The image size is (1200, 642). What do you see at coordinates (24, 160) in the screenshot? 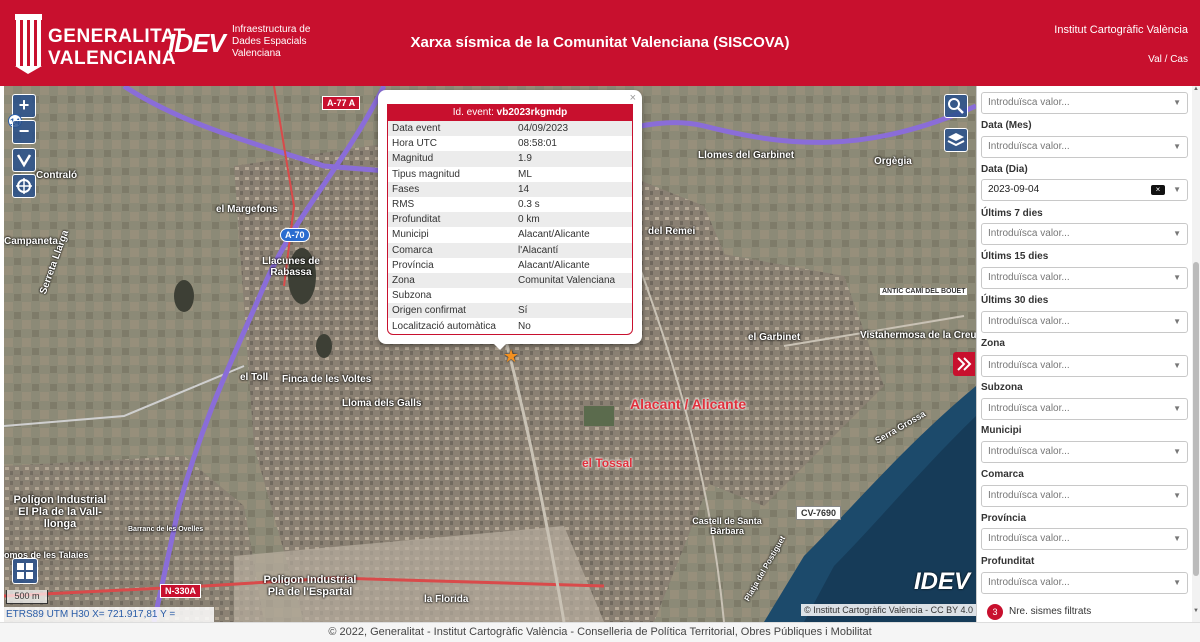
I see `location-arrow-button` at bounding box center [24, 160].